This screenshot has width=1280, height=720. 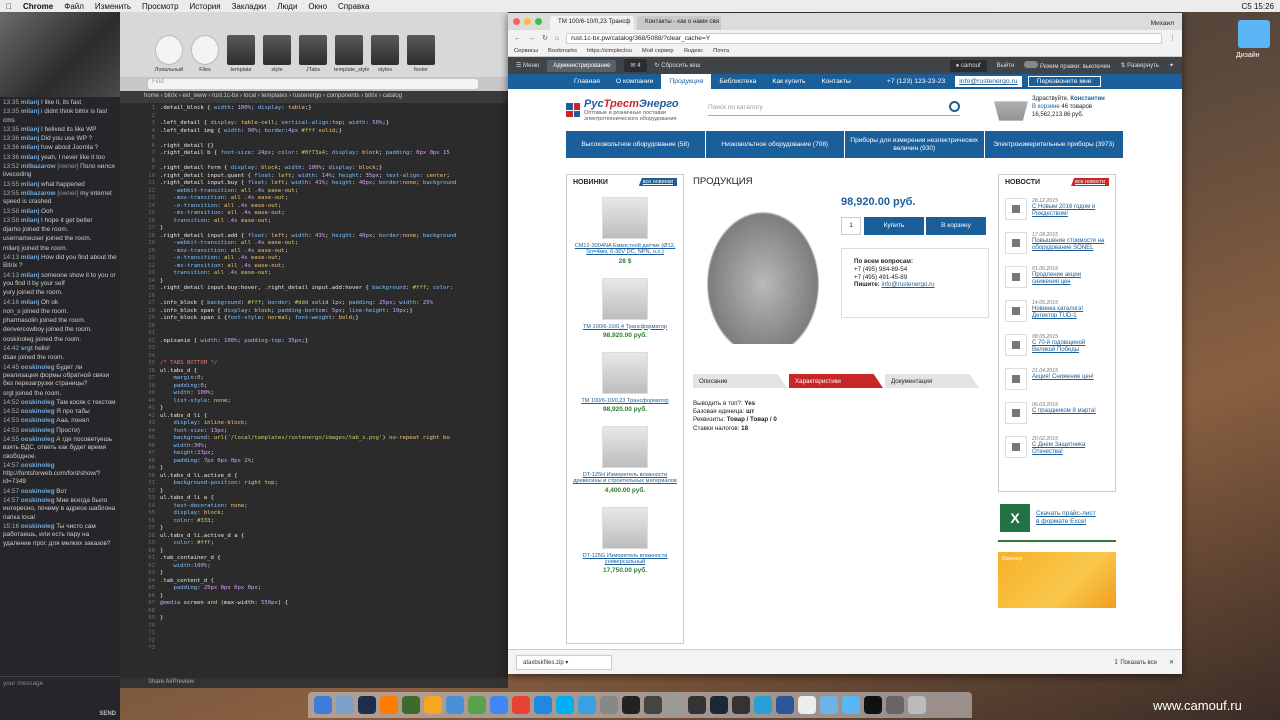 I want to click on toolbar-file-button: style, so click(x=277, y=54).